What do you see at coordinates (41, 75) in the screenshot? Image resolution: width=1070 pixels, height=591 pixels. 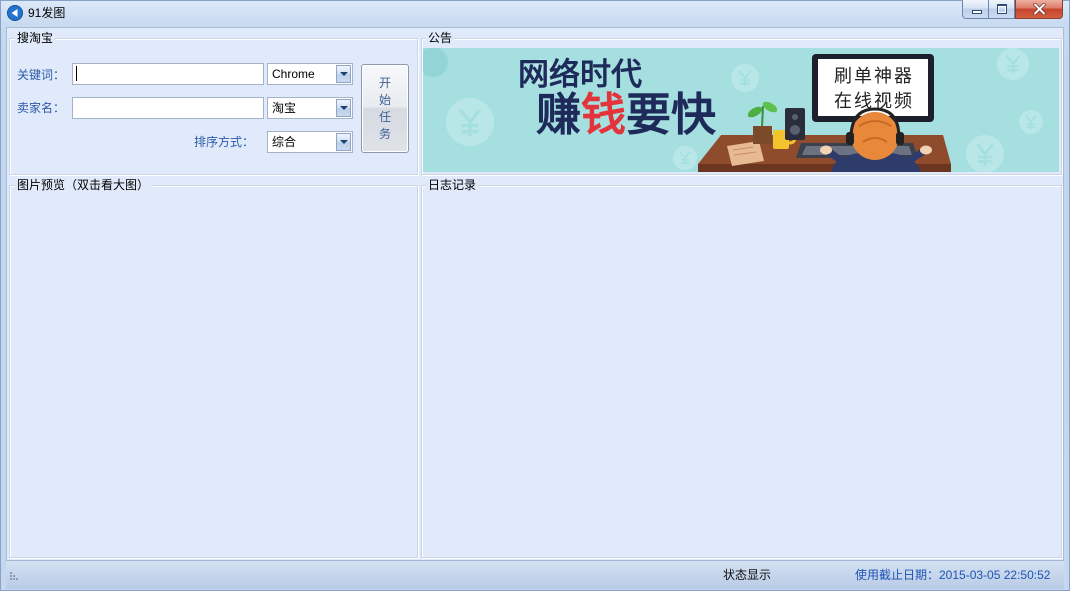 I see `keyword-label: 关键词：` at bounding box center [41, 75].